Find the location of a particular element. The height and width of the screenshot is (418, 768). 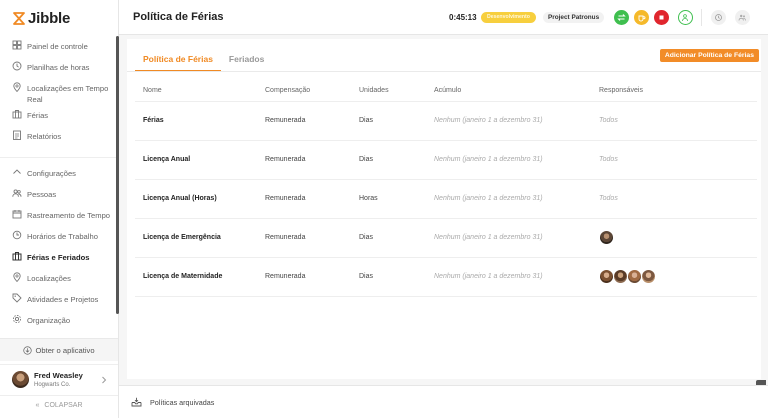

header-divider is located at coordinates (701, 17).